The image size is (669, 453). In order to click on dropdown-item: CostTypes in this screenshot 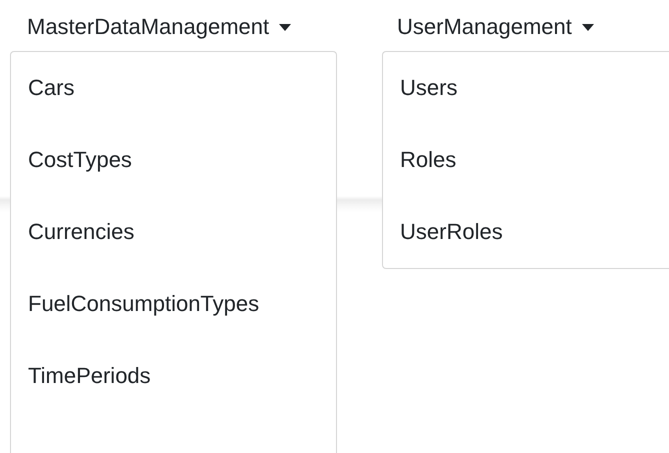, I will do `click(80, 160)`.